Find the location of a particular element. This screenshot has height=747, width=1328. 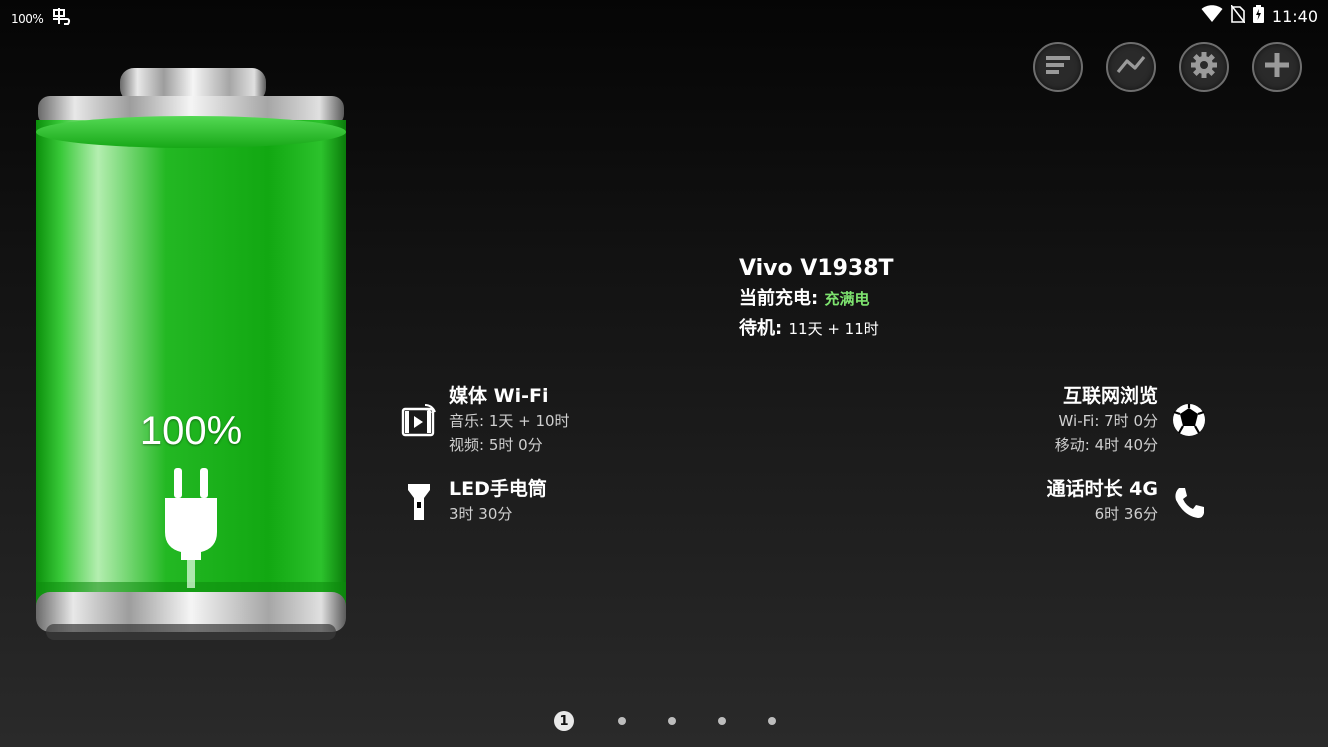

internet-usage: 互联网浏览 Wi-Fi: 7时 0分 移动: 4时 40分 is located at coordinates (1106, 420).